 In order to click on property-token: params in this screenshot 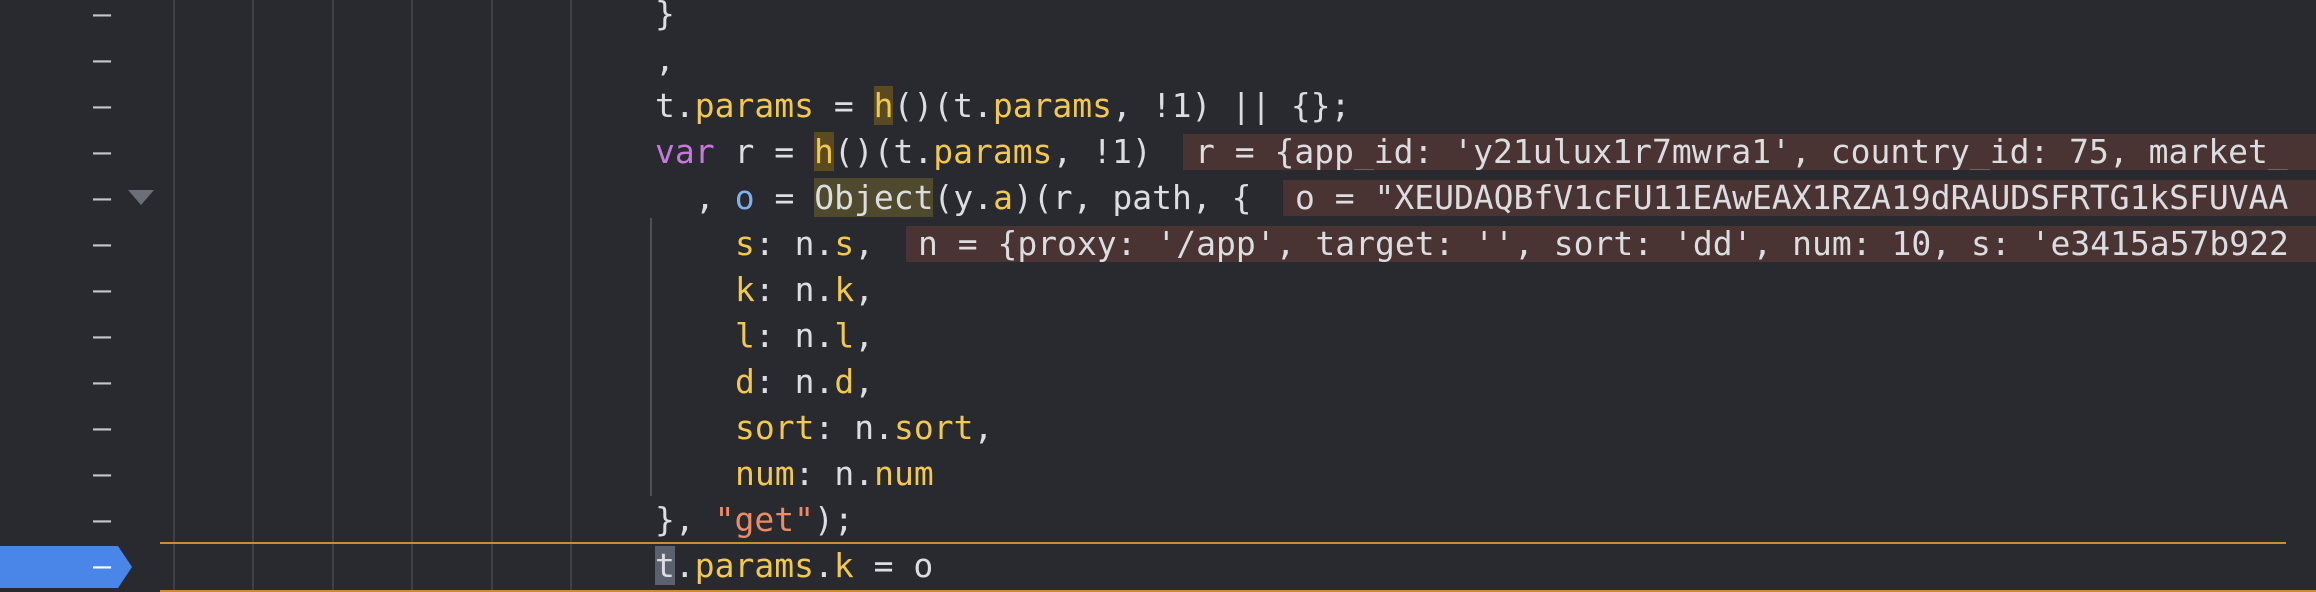, I will do `click(754, 565)`.